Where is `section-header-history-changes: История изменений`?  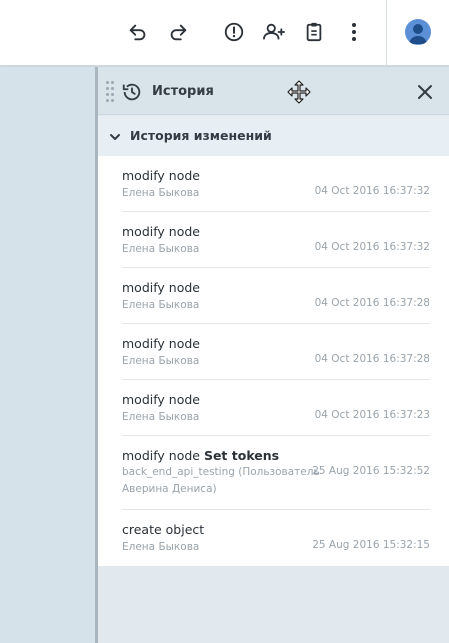
section-header-history-changes: История изменений is located at coordinates (273, 136).